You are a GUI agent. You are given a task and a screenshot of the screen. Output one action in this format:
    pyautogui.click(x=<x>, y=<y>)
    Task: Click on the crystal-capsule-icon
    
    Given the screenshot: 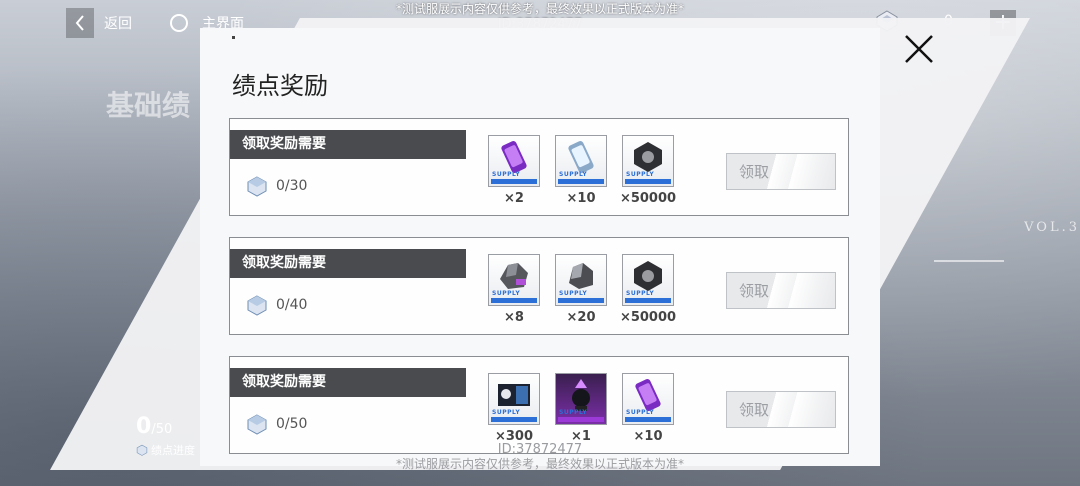 What is the action you would take?
    pyautogui.click(x=581, y=157)
    